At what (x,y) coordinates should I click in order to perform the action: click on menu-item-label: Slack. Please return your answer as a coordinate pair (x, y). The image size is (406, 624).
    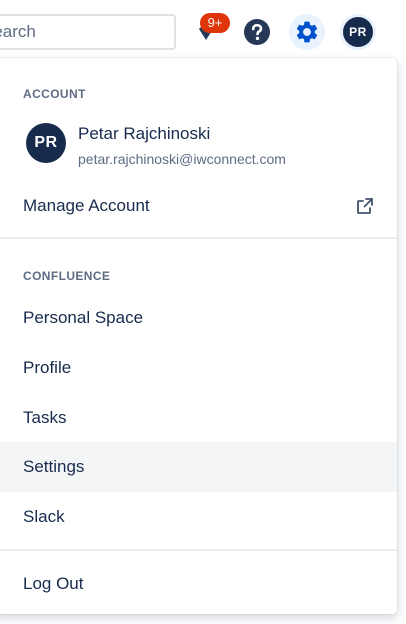
    Looking at the image, I should click on (44, 516).